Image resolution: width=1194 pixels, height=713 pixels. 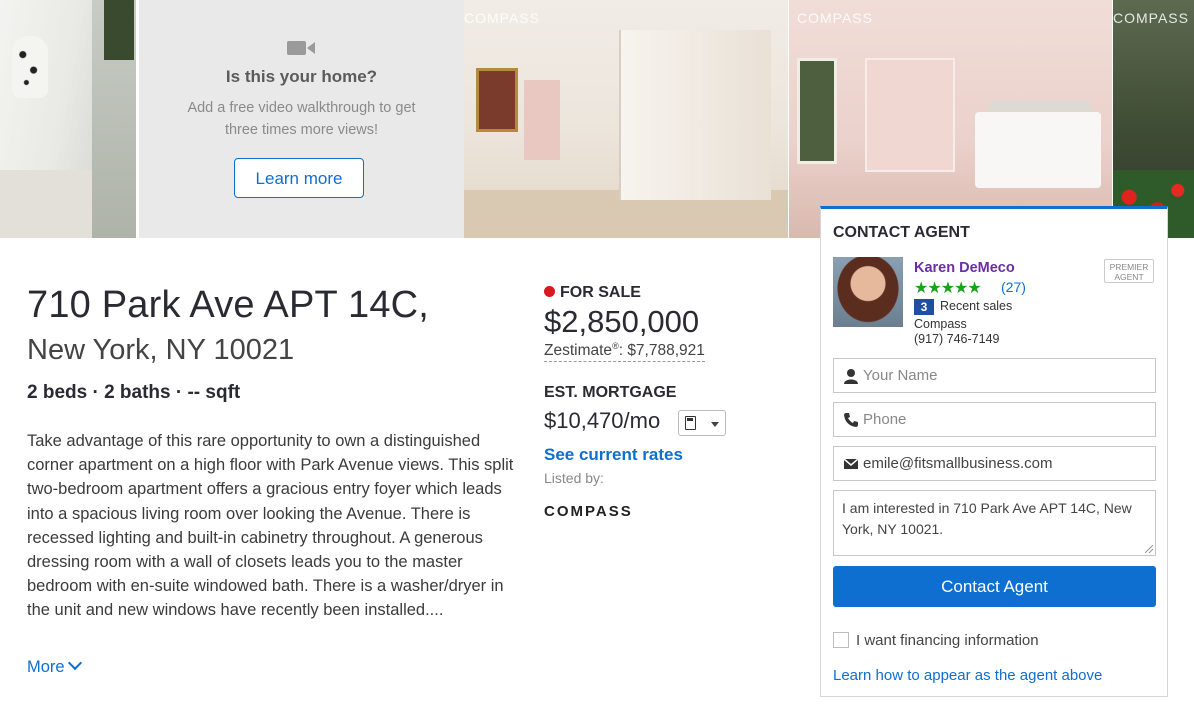 What do you see at coordinates (1129, 267) in the screenshot?
I see `badge-line-1: PREMIER` at bounding box center [1129, 267].